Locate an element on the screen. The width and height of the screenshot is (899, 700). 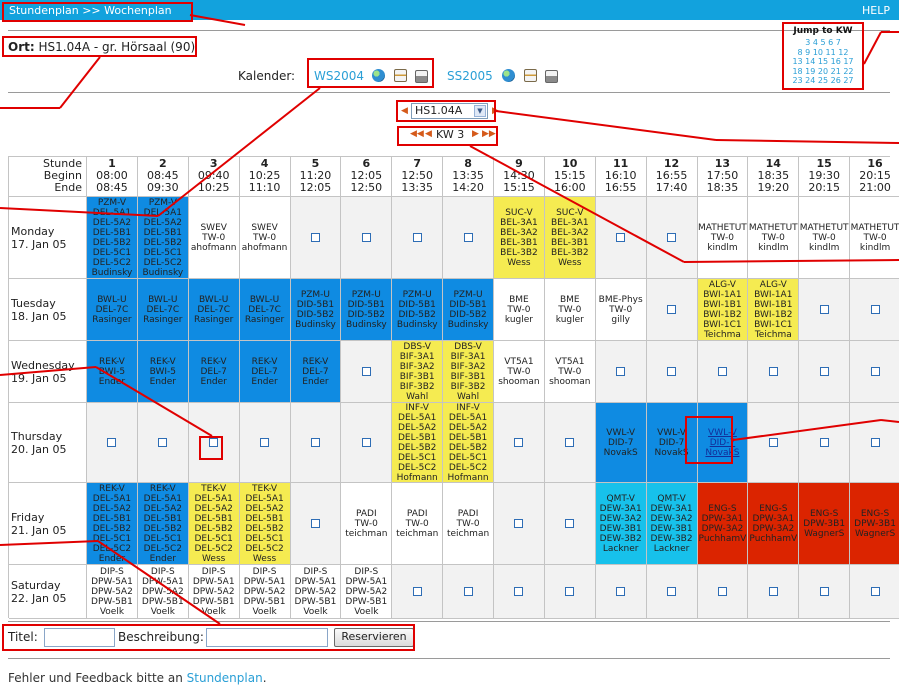
title-input is located at coordinates (79, 637).